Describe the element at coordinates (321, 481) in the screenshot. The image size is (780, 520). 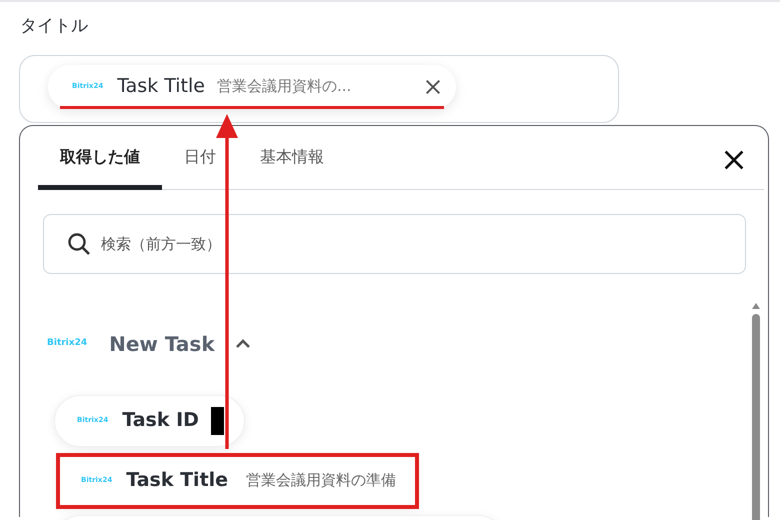
I see `item-value: 営業会議用資料の準備` at that location.